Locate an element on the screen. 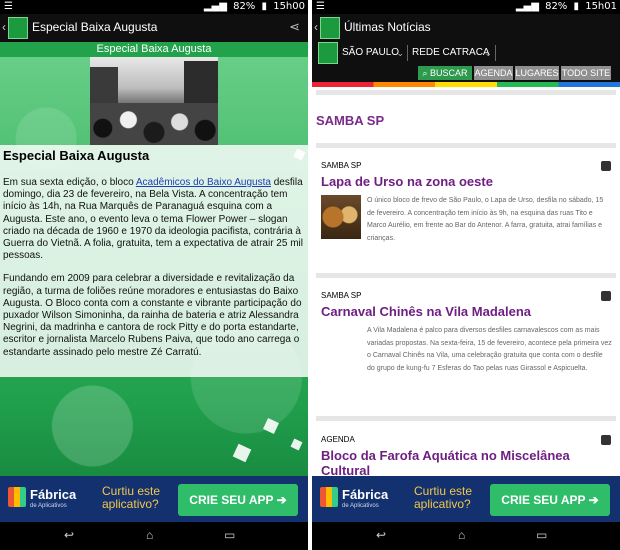 The image size is (620, 550). app-bar: ‹ Especial Baixa Augusta ⋖ is located at coordinates (154, 28).